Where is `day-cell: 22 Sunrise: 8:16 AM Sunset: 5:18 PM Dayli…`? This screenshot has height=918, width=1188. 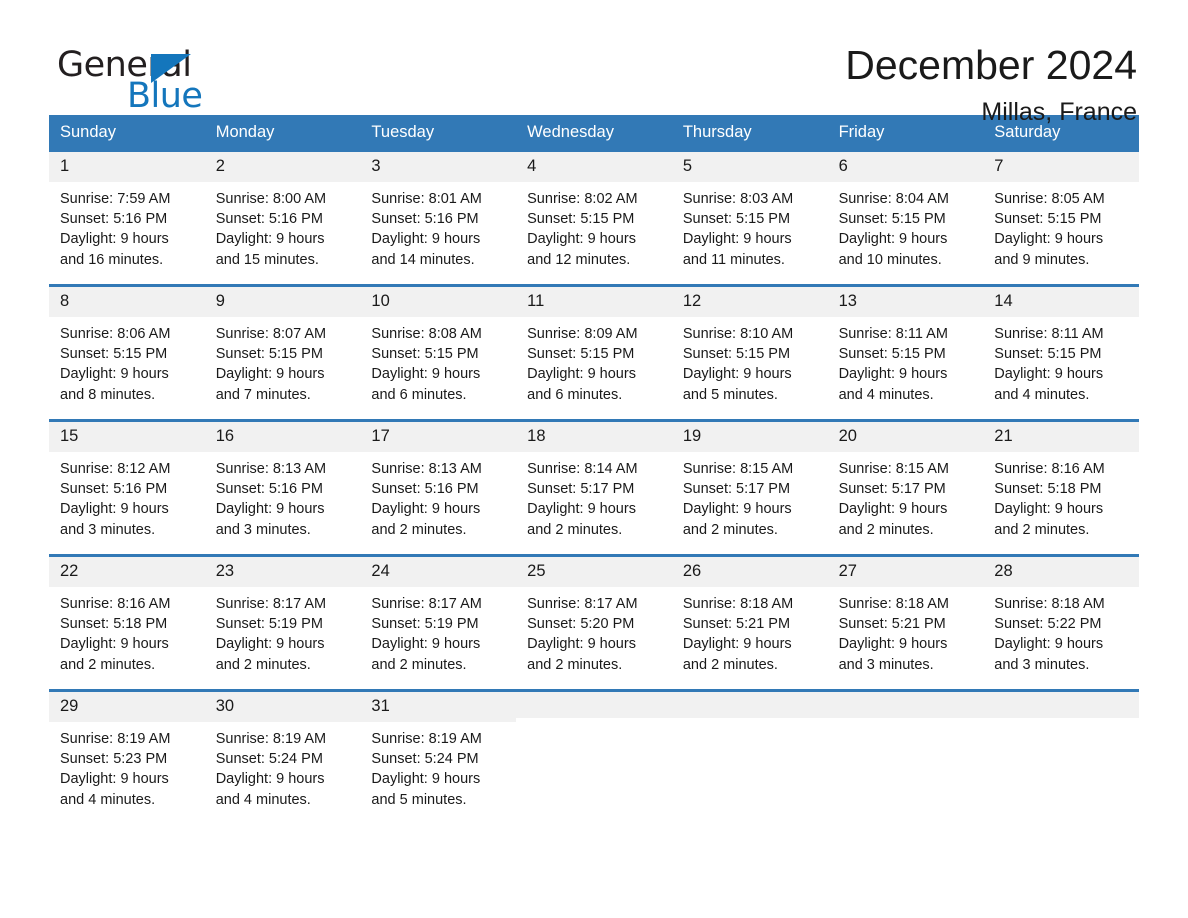 day-cell: 22 Sunrise: 8:16 AM Sunset: 5:18 PM Dayli… is located at coordinates (127, 616).